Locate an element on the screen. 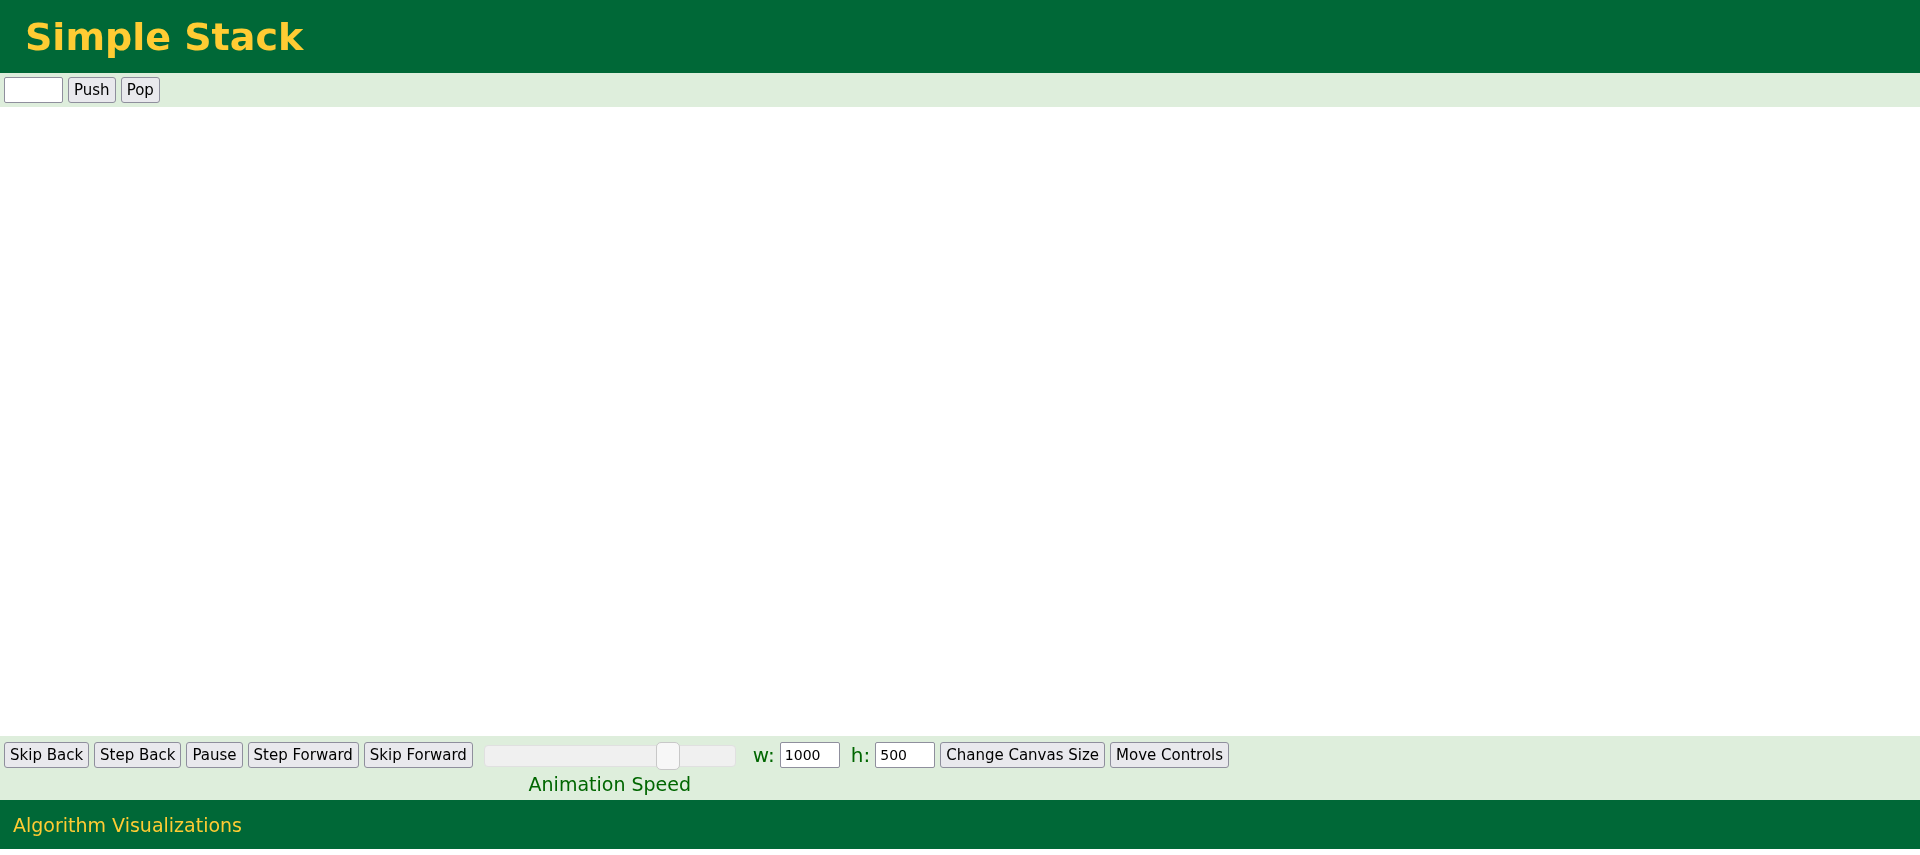  canvas-button: Move Controls is located at coordinates (1170, 755).